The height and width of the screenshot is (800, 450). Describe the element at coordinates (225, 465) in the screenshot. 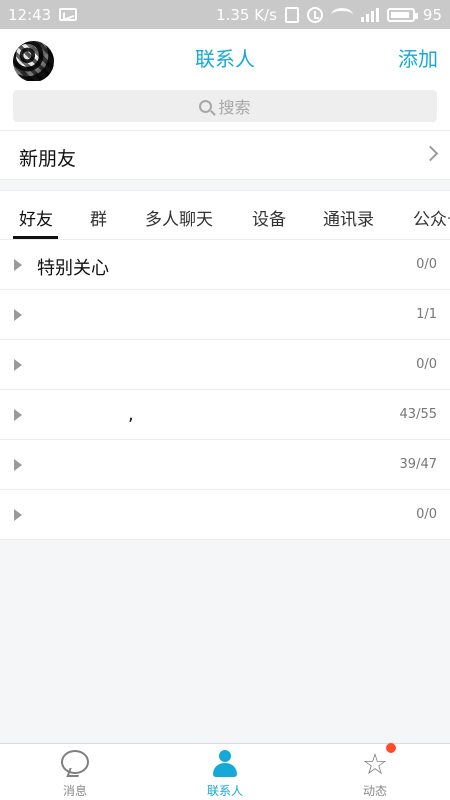

I see `friend-group-row: 39/47` at that location.